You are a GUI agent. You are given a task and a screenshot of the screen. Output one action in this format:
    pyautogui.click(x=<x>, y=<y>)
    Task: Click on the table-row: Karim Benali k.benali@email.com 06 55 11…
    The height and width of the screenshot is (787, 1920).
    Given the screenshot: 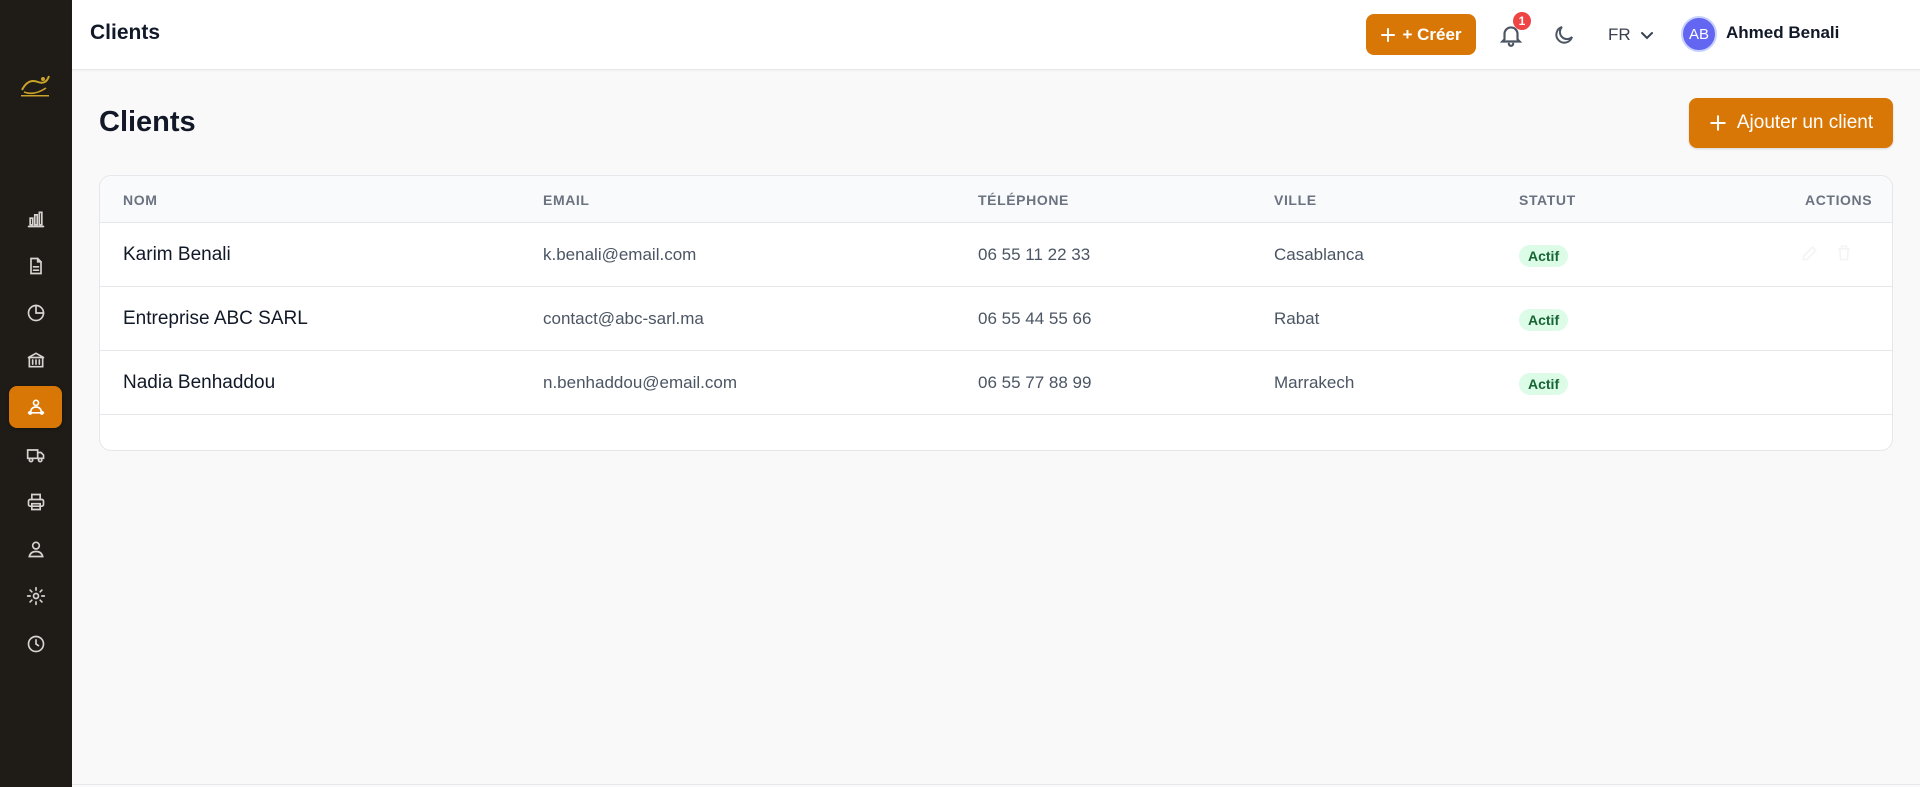 What is the action you would take?
    pyautogui.click(x=996, y=255)
    